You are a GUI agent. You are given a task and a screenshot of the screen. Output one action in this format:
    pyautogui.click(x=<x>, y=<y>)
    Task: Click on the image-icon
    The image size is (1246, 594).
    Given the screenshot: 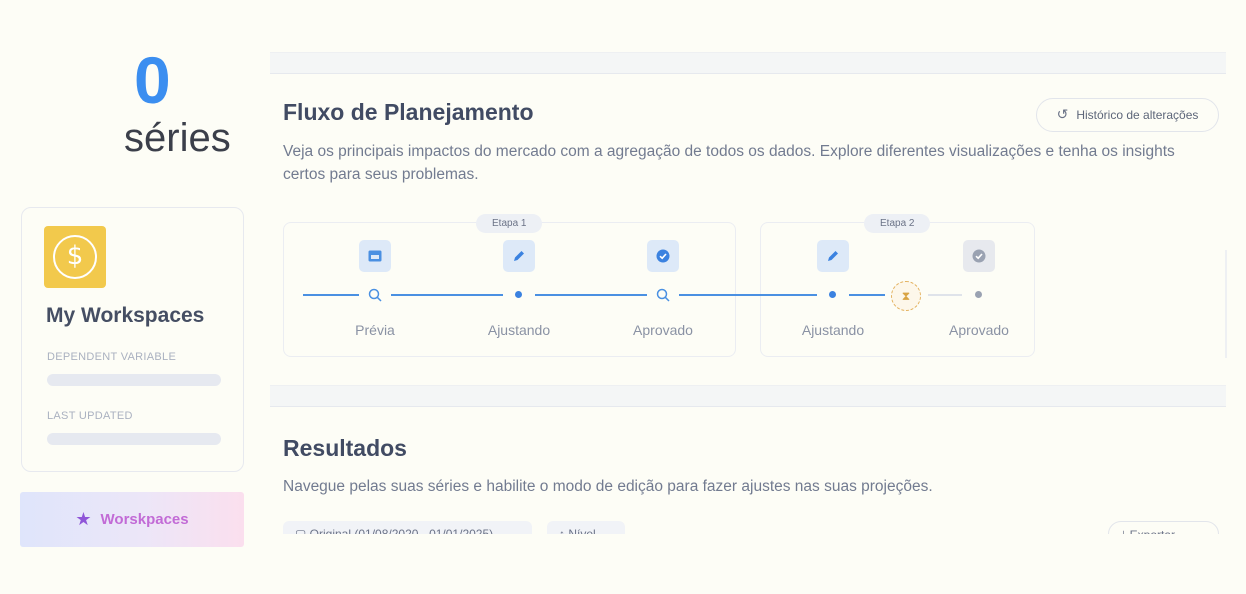 What is the action you would take?
    pyautogui.click(x=375, y=256)
    